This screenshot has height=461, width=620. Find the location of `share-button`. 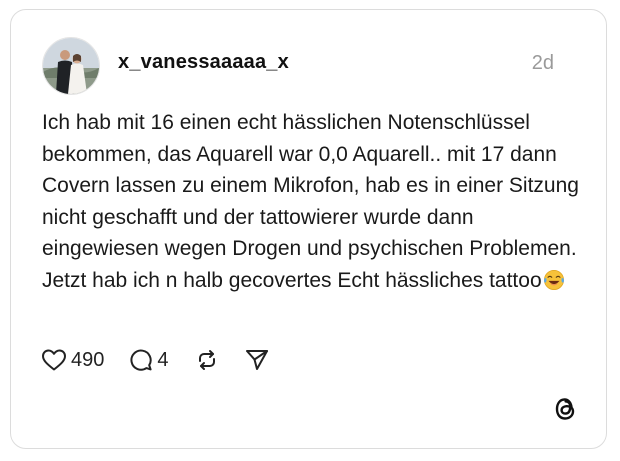

share-button is located at coordinates (257, 360).